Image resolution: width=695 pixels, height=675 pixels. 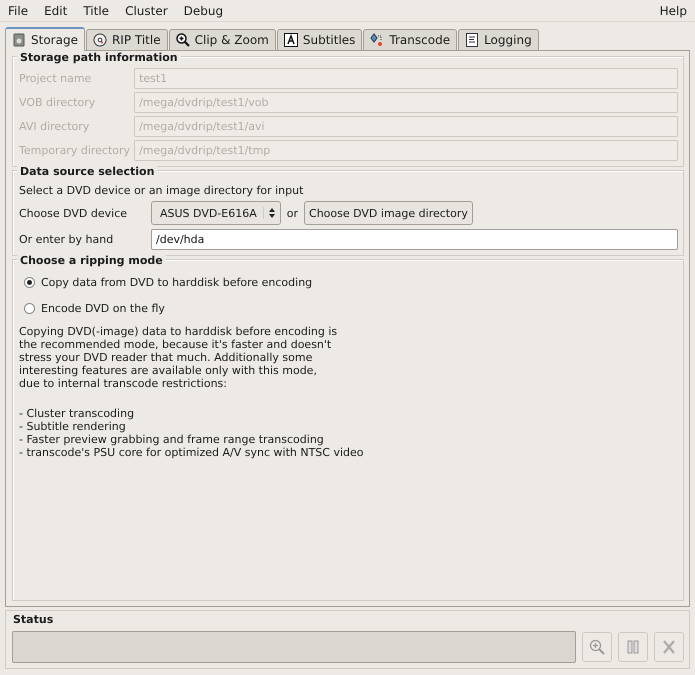 I want to click on section-title: Storage path information, so click(x=99, y=57).